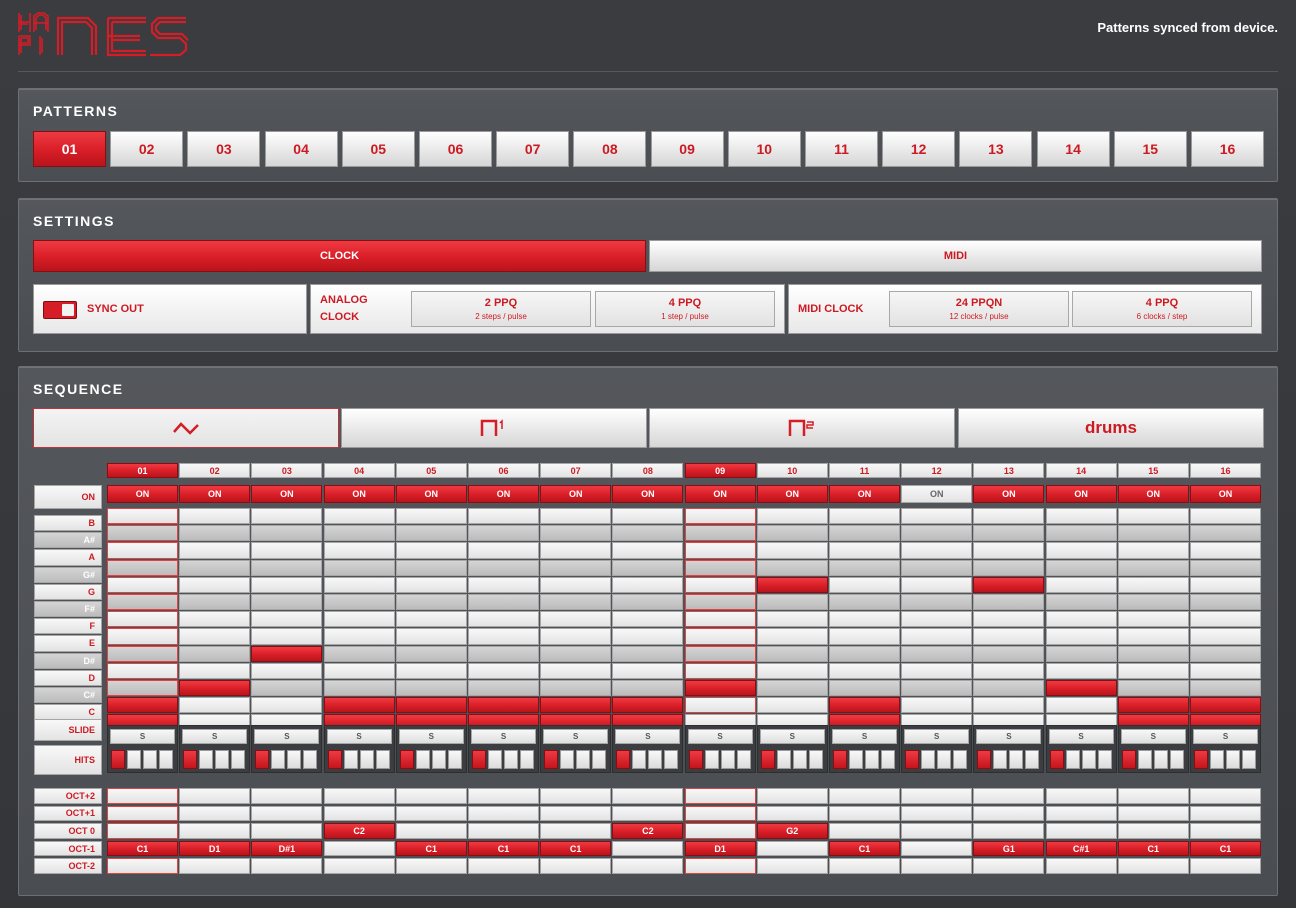 This screenshot has width=1296, height=908. Describe the element at coordinates (955, 256) in the screenshot. I see `tab-midi: MIDI` at that location.